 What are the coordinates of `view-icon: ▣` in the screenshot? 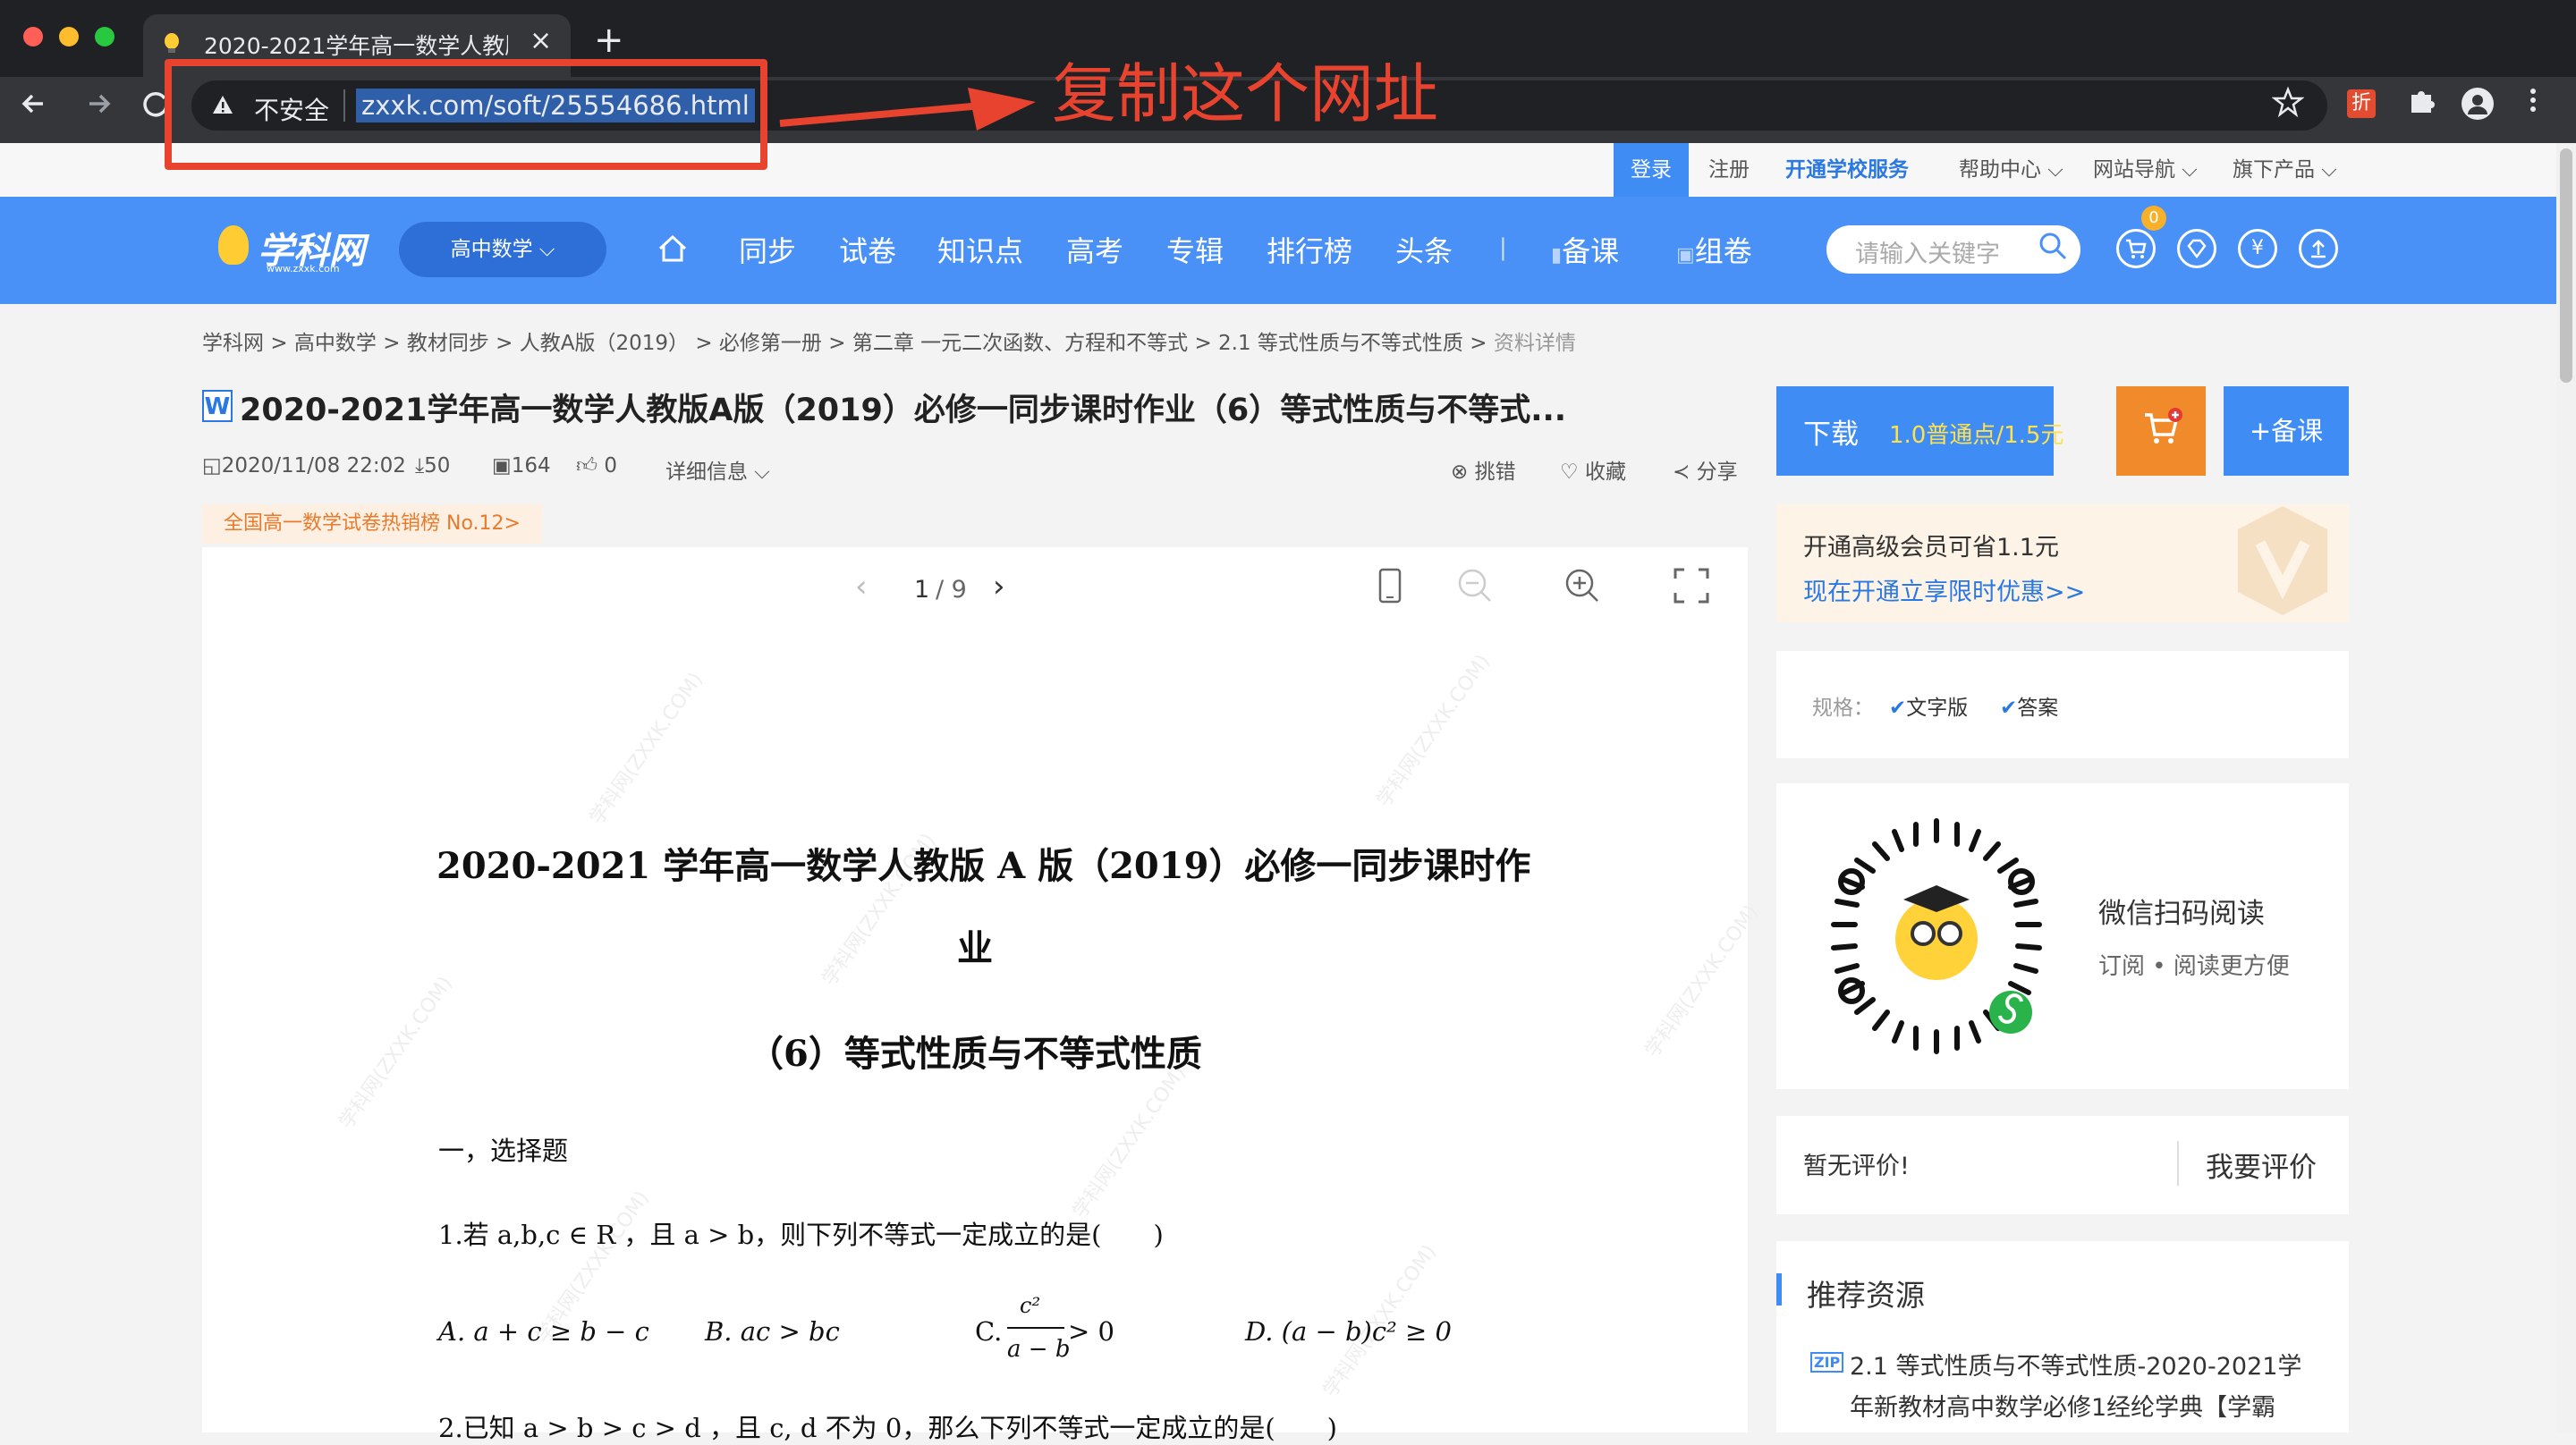 It's located at (502, 465).